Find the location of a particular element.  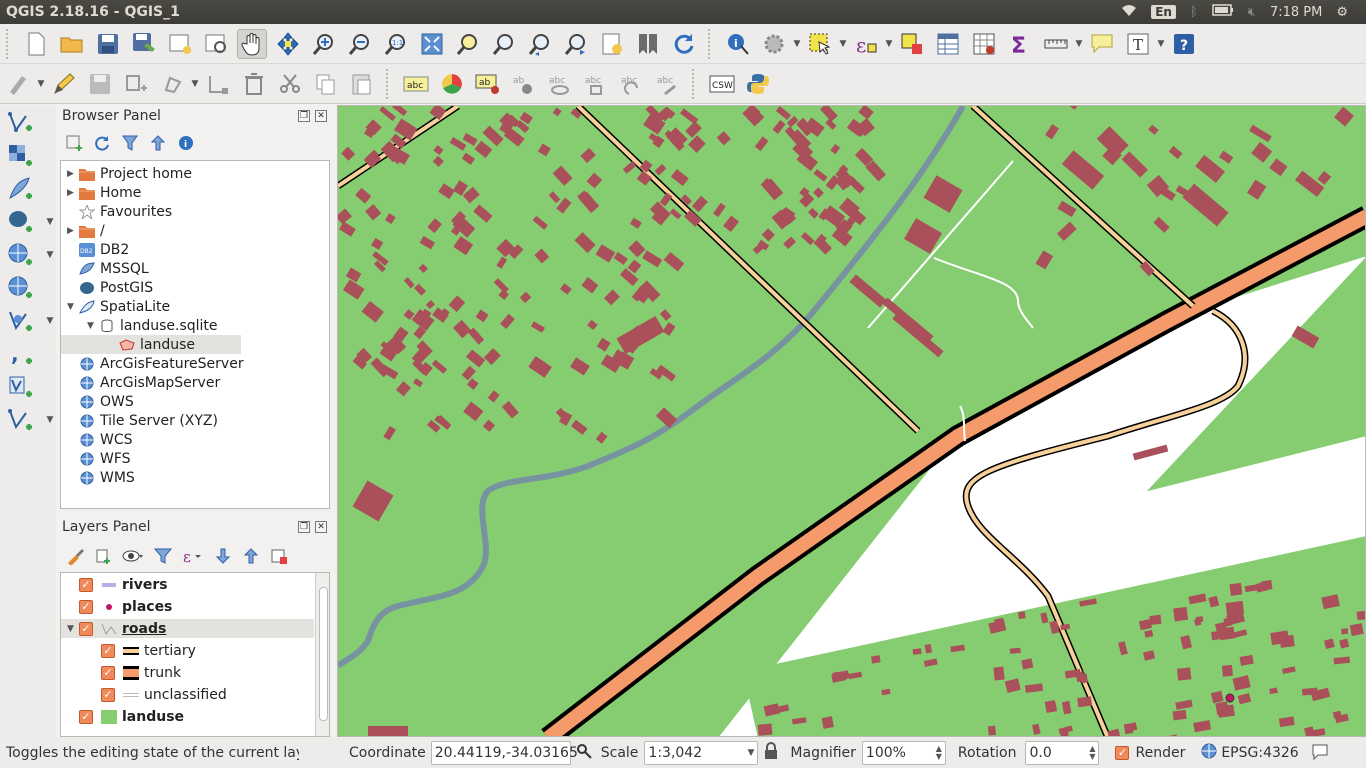

collapse-all-icon is located at coordinates (251, 558).